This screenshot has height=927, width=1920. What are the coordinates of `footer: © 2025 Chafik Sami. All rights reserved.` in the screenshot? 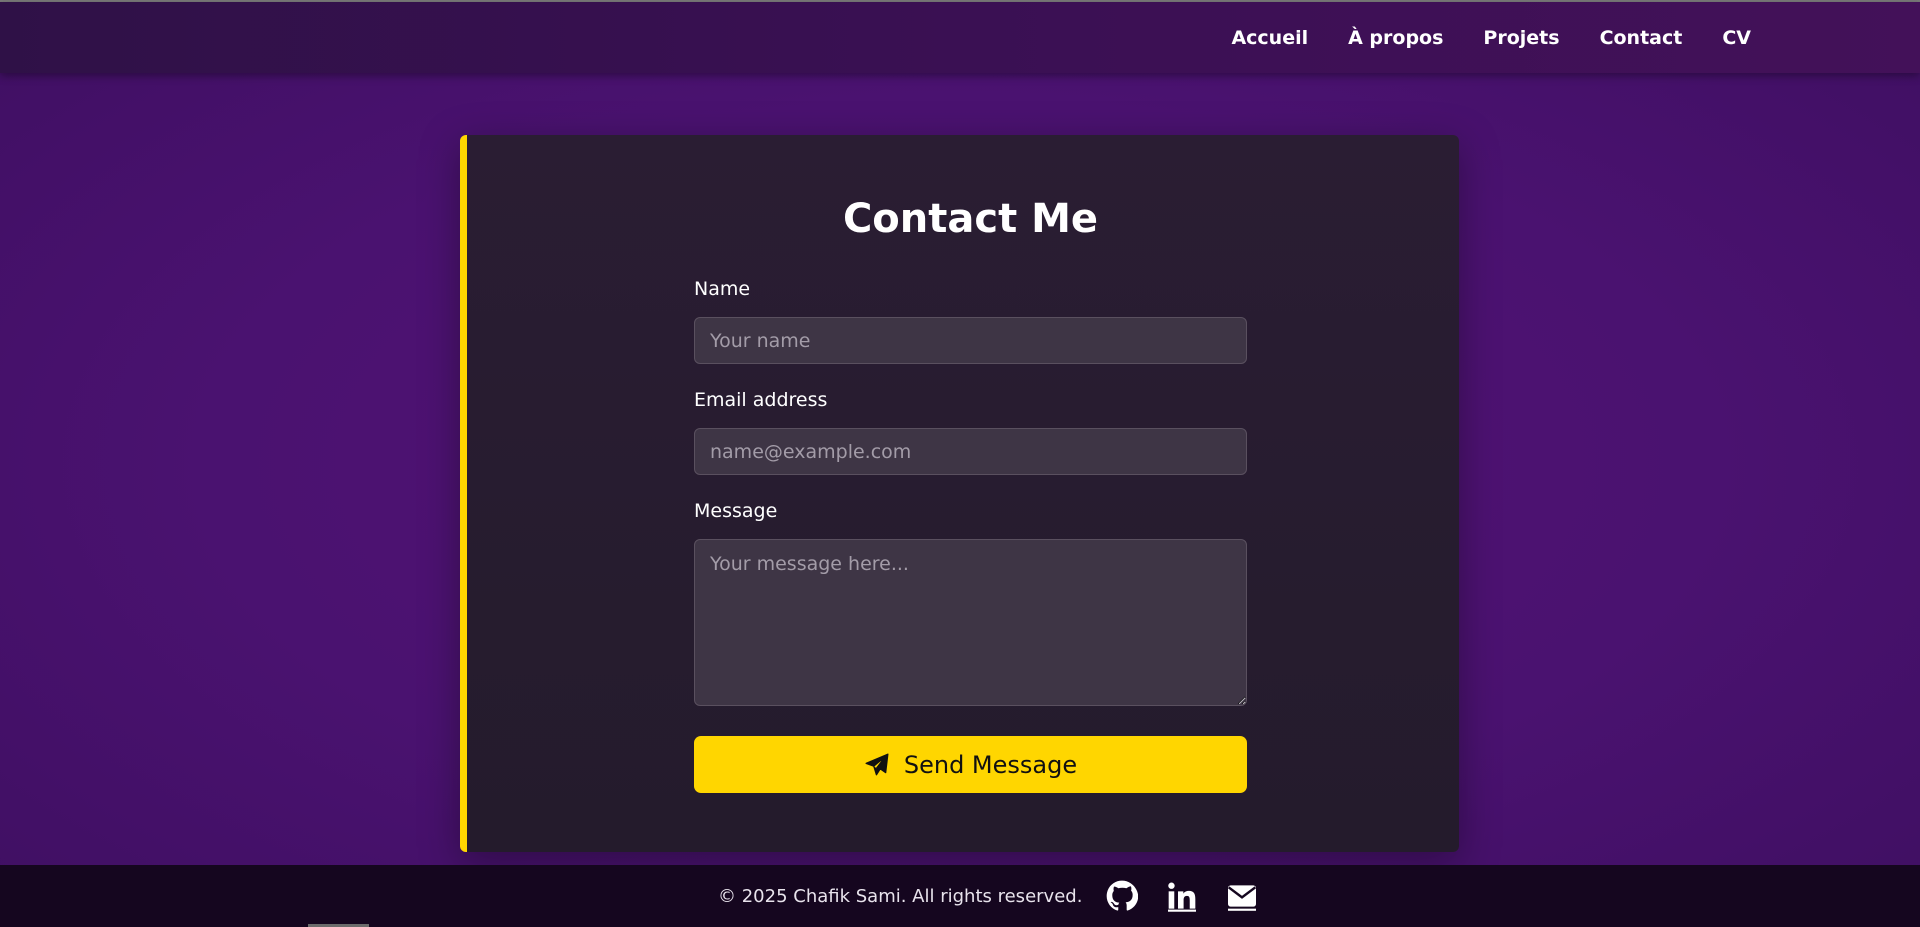 It's located at (960, 896).